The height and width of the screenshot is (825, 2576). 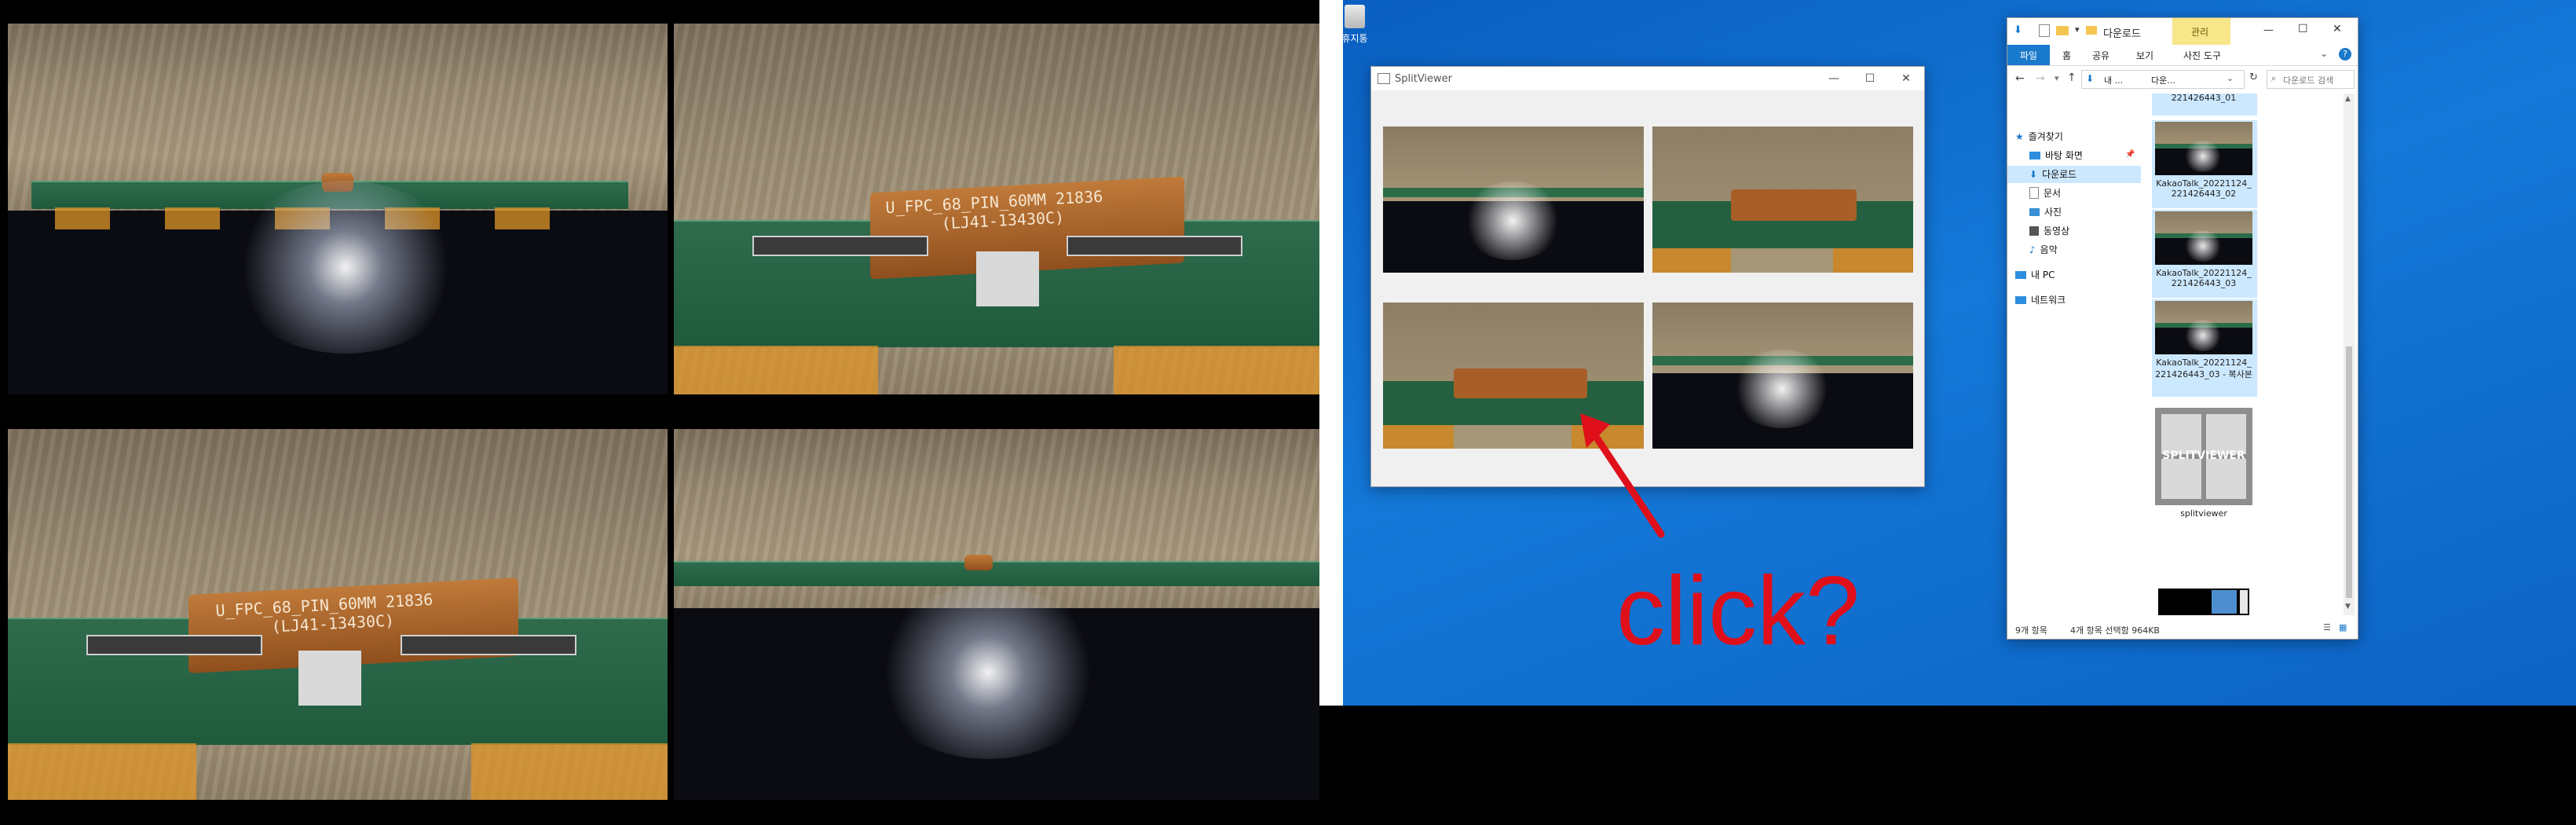 I want to click on explorer-minimize-button: —, so click(x=2269, y=30).